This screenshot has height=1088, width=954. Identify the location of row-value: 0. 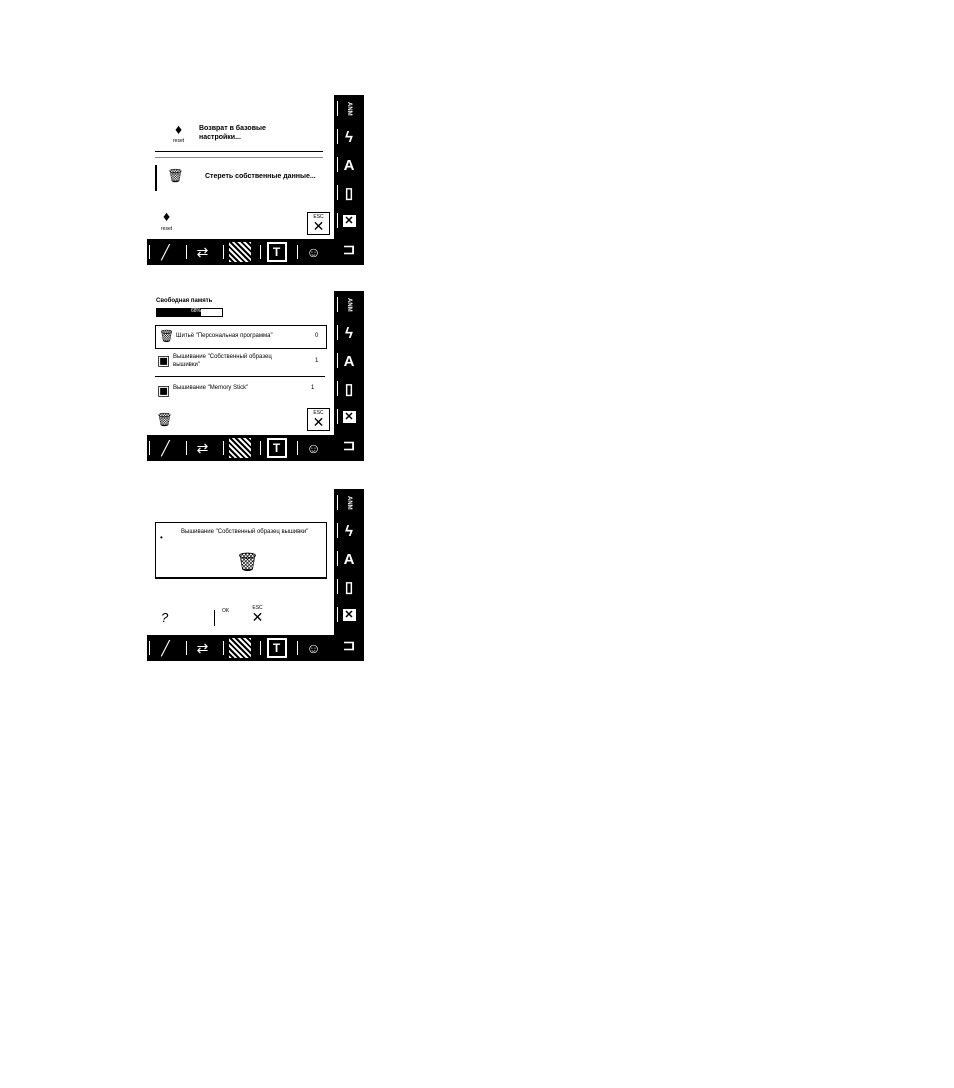
(317, 336).